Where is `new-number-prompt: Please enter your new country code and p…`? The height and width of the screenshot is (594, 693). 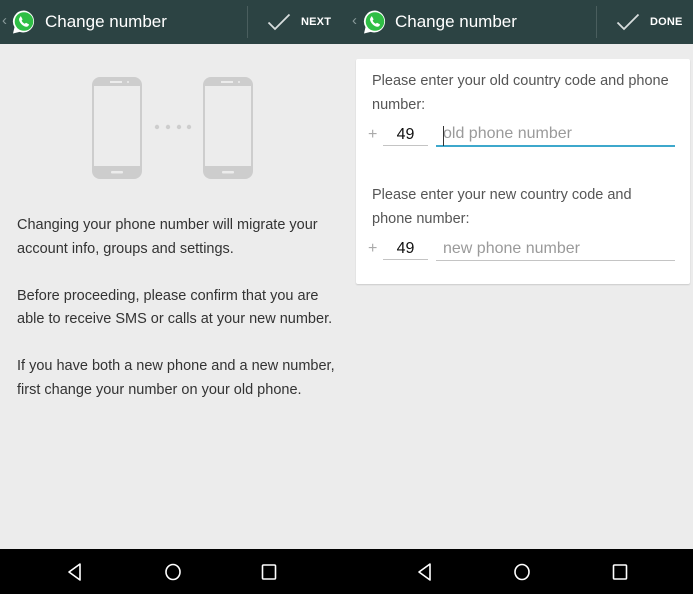 new-number-prompt: Please enter your new country code and p… is located at coordinates (502, 207).